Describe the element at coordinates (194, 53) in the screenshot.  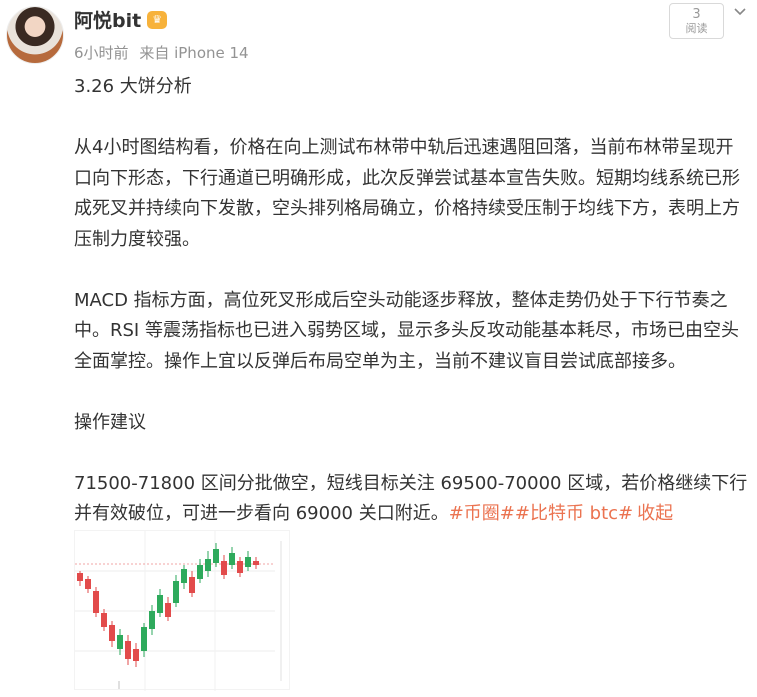
I see `post-source: 来自 iPhone 14` at that location.